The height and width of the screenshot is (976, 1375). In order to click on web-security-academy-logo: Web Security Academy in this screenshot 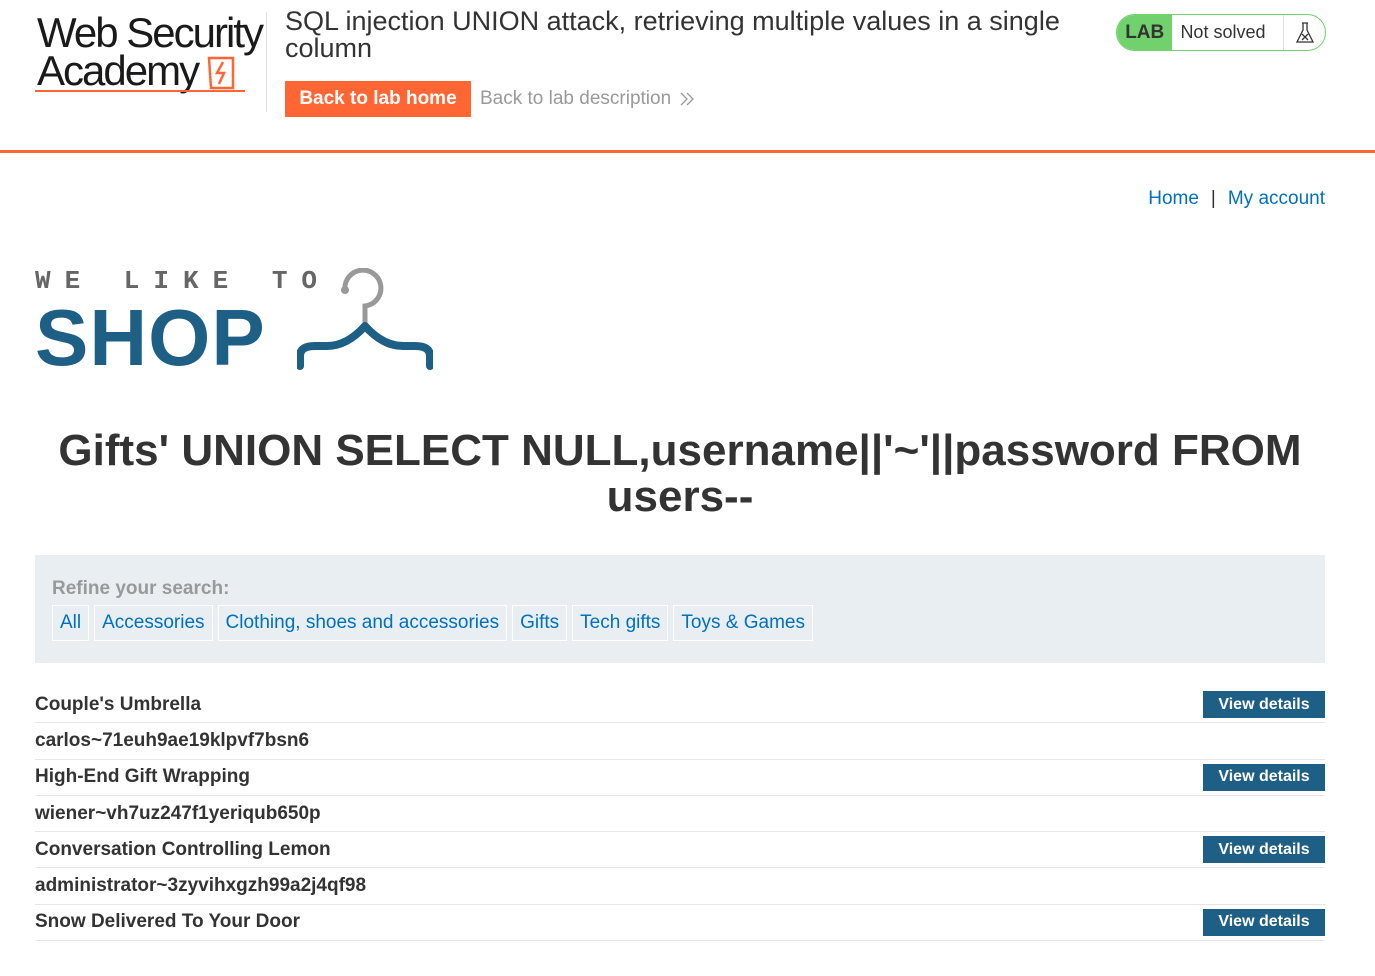, I will do `click(150, 55)`.